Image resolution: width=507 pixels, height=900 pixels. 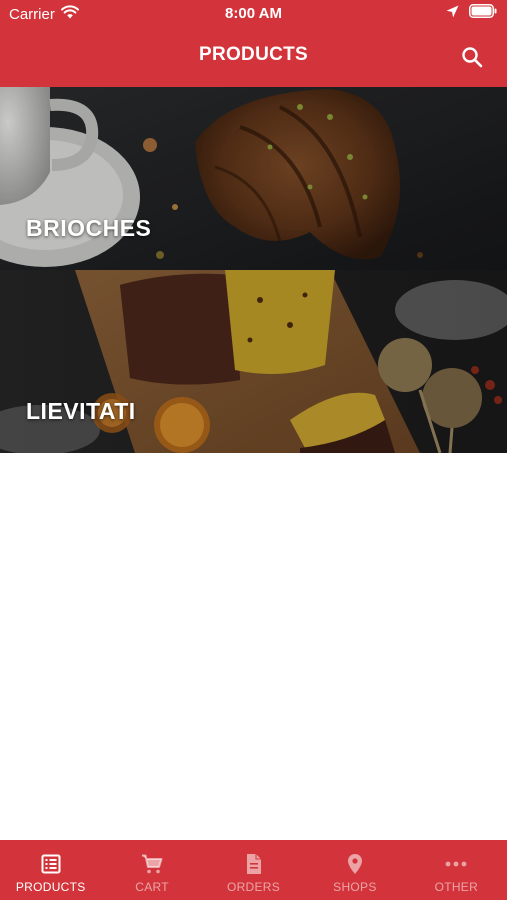 I want to click on tab-shops: SHOPS, so click(x=354, y=870).